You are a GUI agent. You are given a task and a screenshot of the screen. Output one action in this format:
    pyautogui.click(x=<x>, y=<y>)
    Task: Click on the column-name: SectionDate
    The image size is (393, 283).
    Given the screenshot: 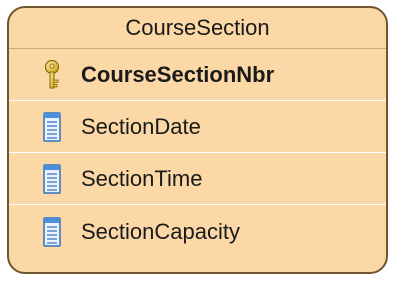 What is the action you would take?
    pyautogui.click(x=141, y=126)
    